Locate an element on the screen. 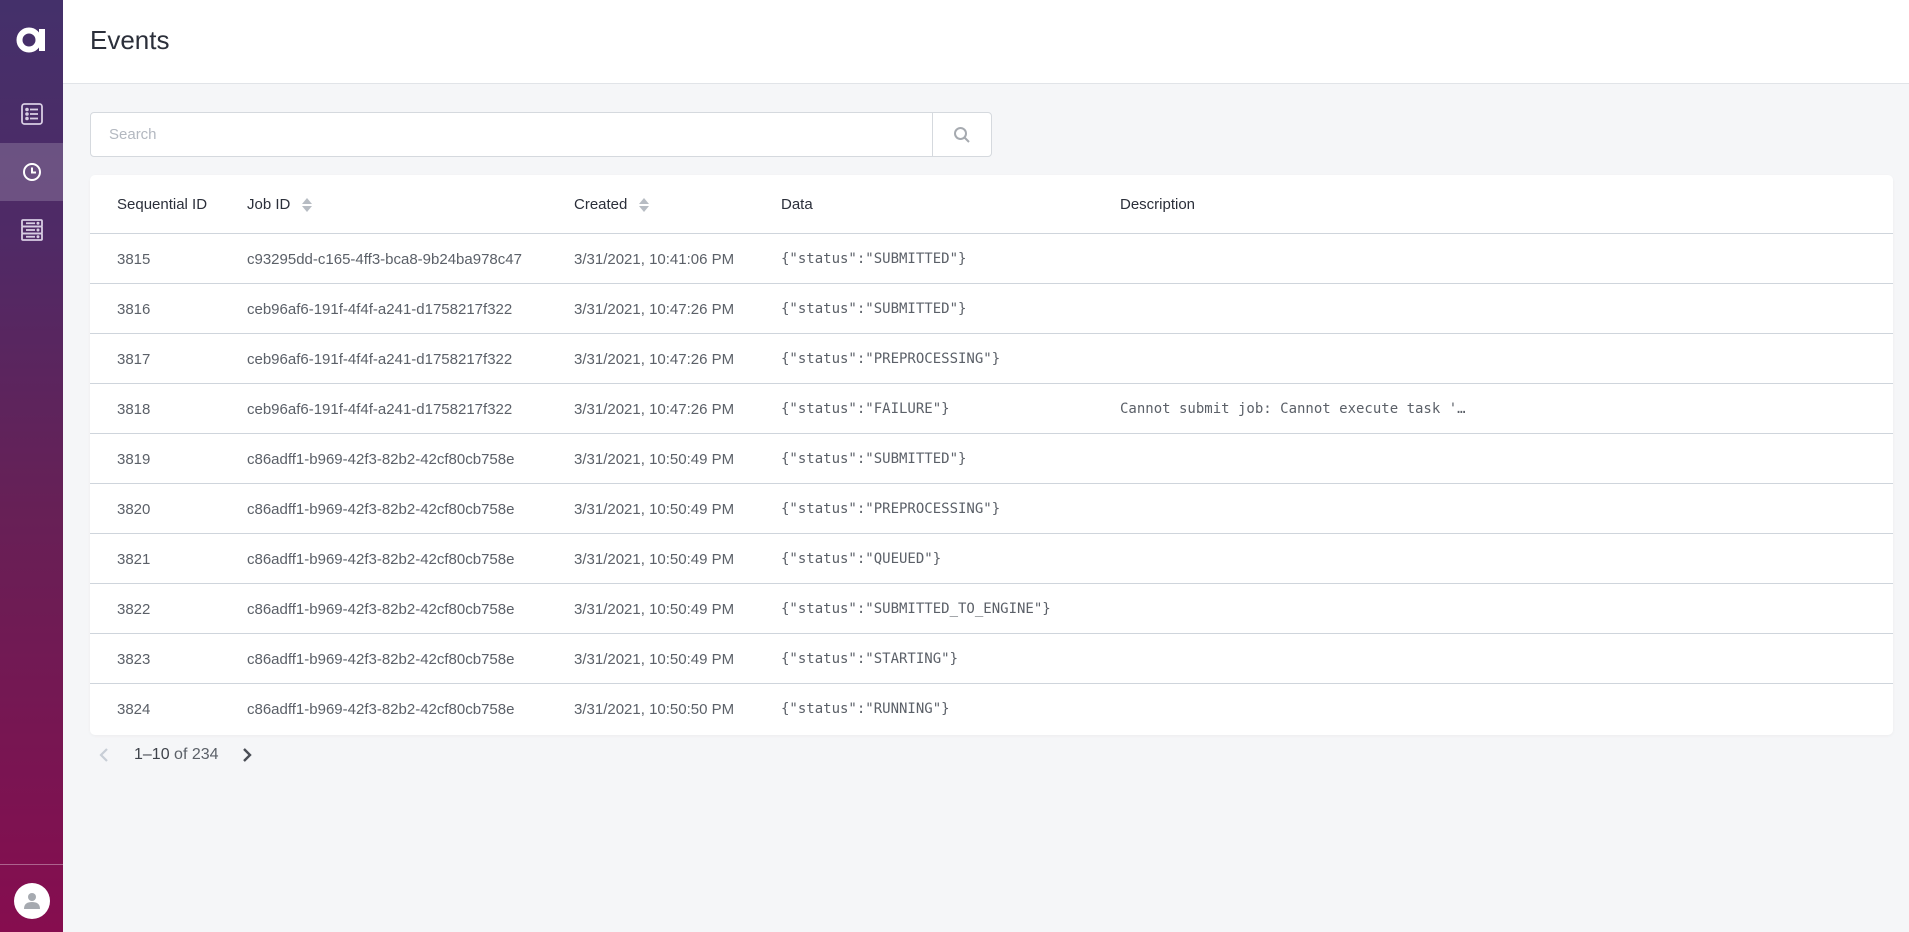  user-avatar-icon is located at coordinates (32, 901).